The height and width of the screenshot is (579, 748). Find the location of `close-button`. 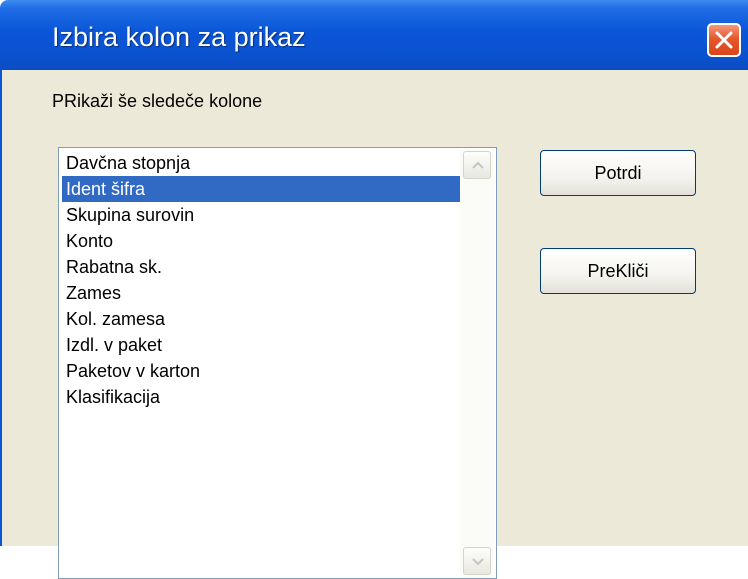

close-button is located at coordinates (724, 40).